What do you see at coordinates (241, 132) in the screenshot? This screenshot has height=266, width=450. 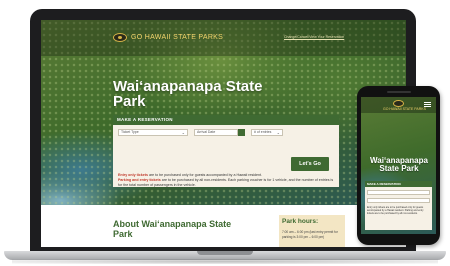 I see `calendar-icon` at bounding box center [241, 132].